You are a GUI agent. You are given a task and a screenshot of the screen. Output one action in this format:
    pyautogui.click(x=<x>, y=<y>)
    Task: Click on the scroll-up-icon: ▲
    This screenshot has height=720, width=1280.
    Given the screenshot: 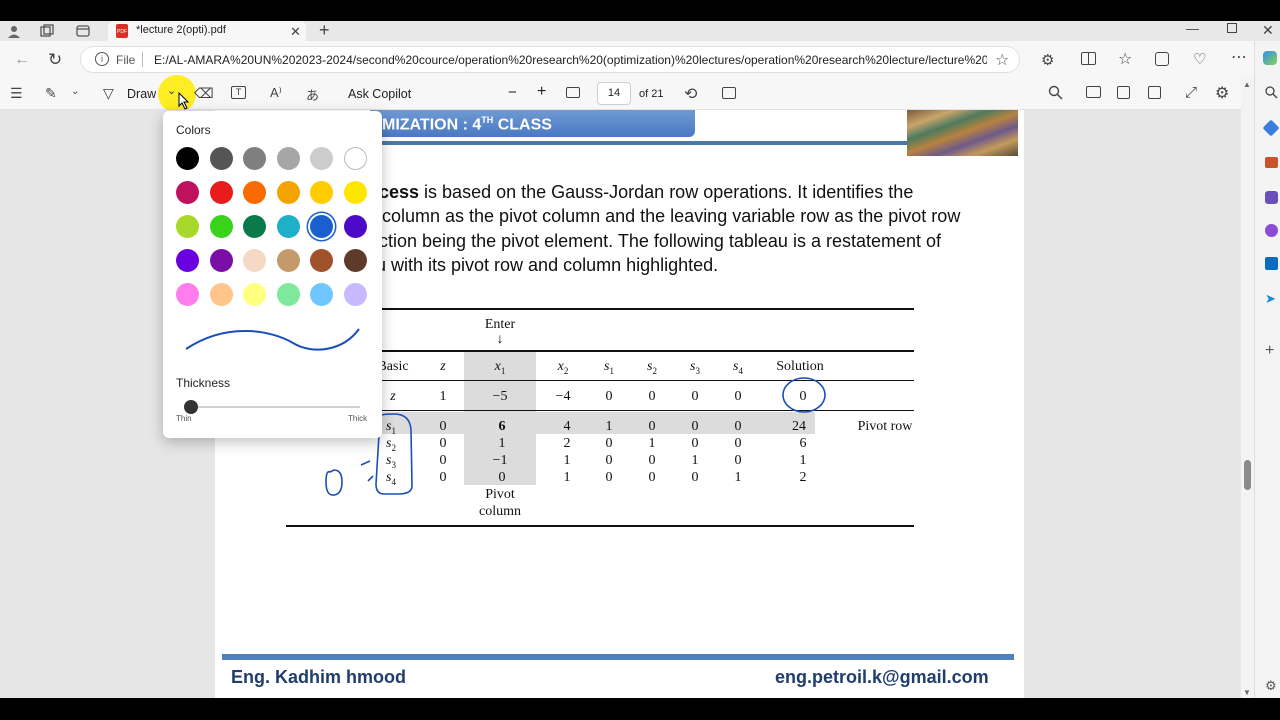 What is the action you would take?
    pyautogui.click(x=1247, y=84)
    